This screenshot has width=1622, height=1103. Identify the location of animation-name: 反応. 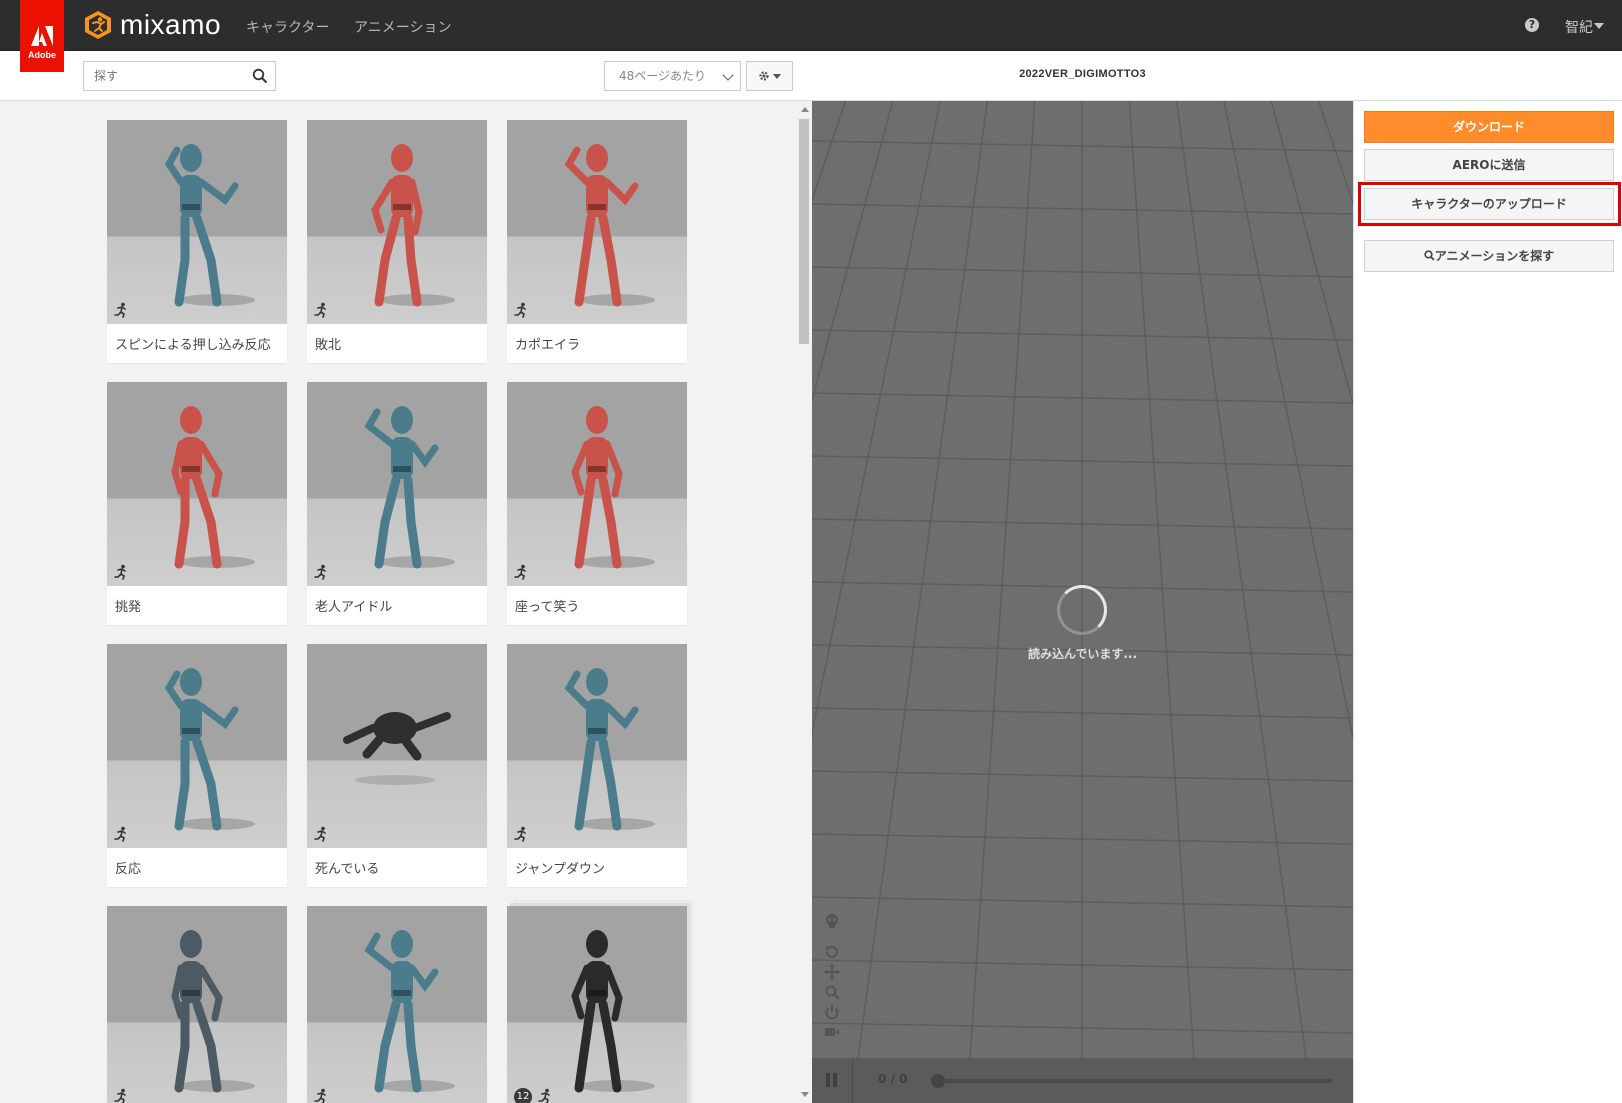
(128, 869).